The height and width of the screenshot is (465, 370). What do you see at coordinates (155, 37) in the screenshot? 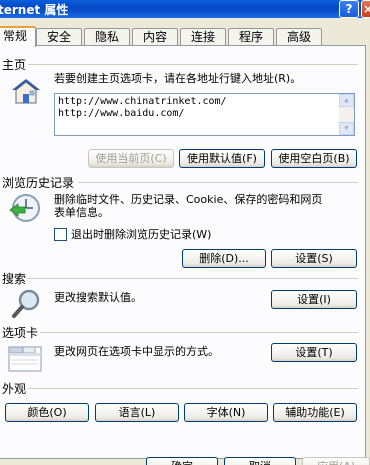
I see `tab-content: 内容` at bounding box center [155, 37].